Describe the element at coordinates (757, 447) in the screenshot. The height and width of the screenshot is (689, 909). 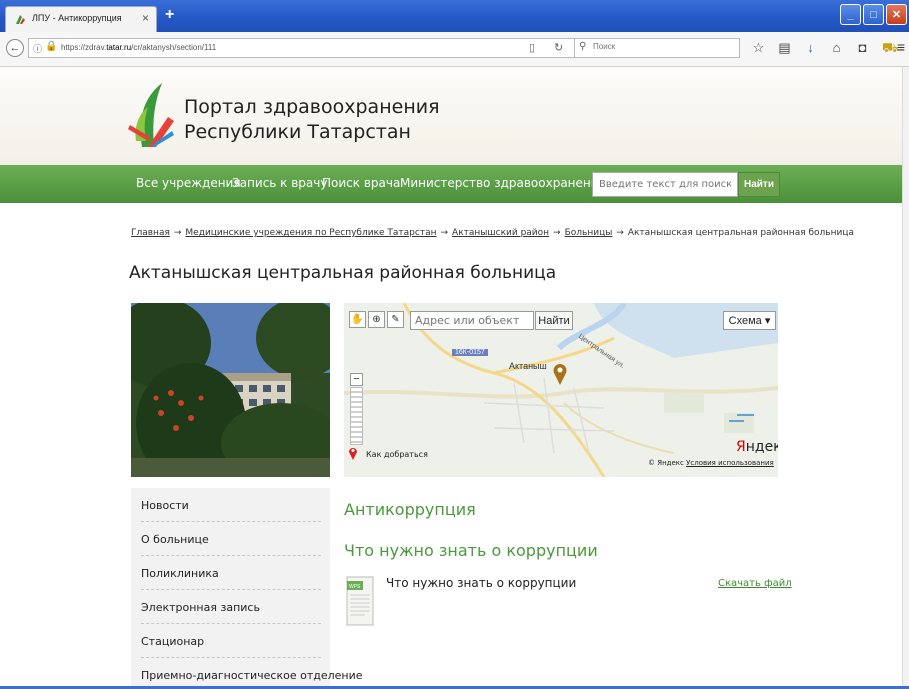
I see `yandex-logo: Яндекс` at that location.